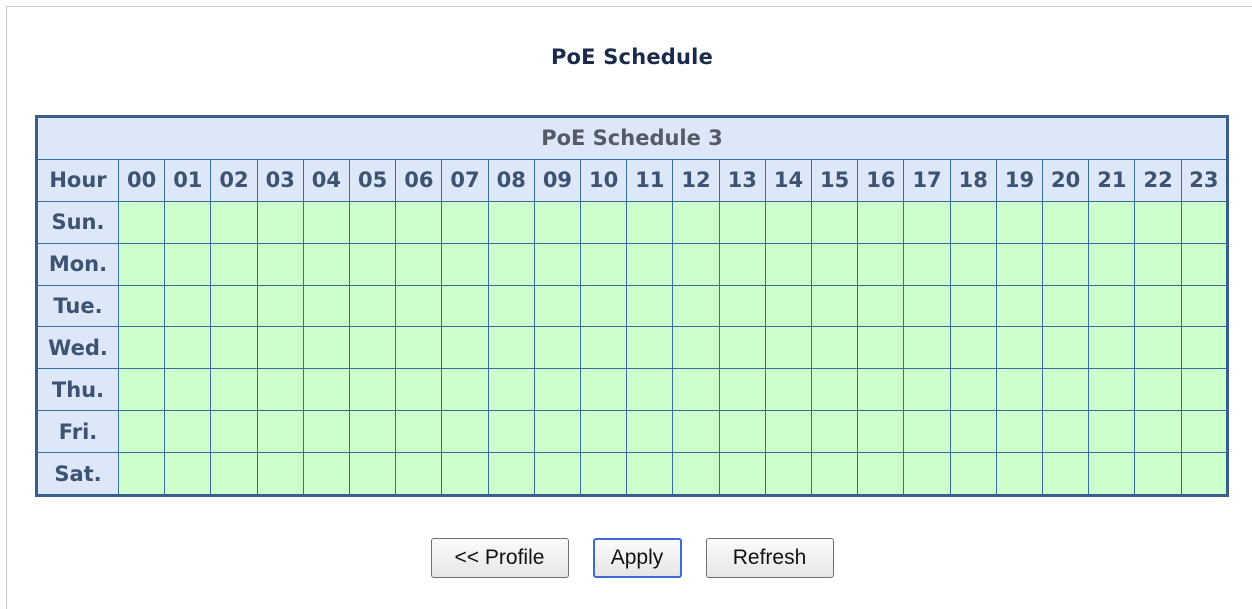 The height and width of the screenshot is (609, 1252). I want to click on refresh-button: Refresh, so click(769, 558).